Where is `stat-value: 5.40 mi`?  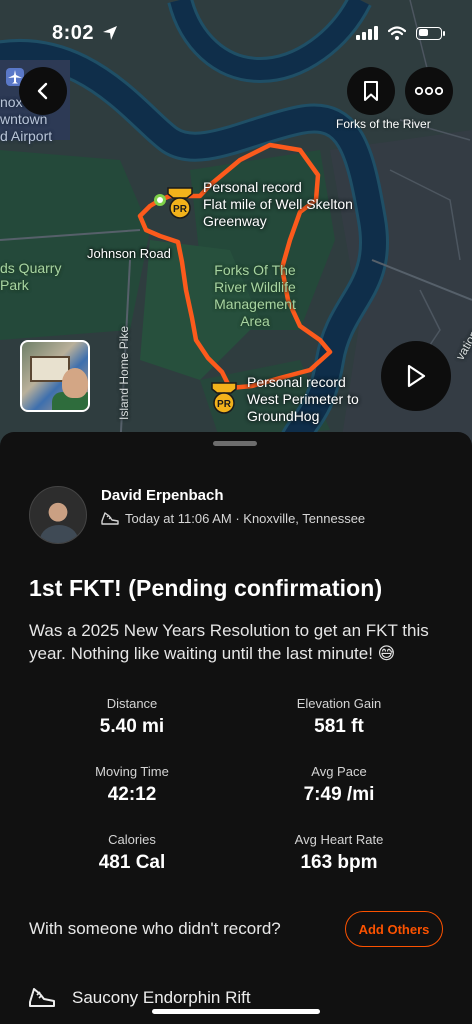
stat-value: 5.40 mi is located at coordinates (132, 726).